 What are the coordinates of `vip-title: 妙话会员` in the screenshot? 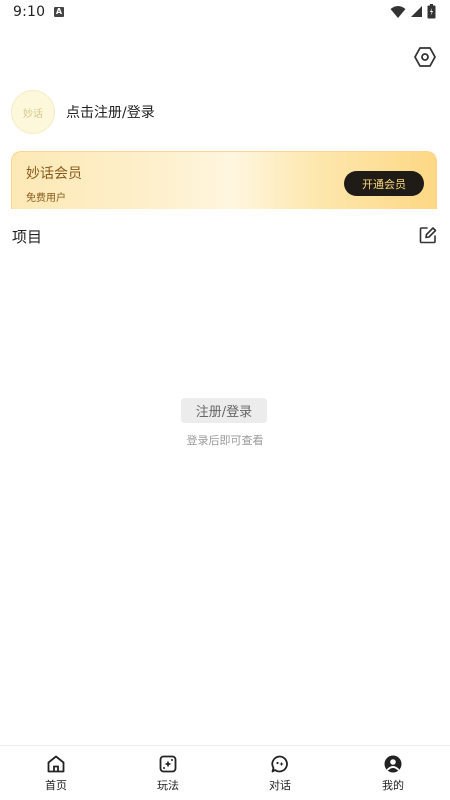 It's located at (54, 174).